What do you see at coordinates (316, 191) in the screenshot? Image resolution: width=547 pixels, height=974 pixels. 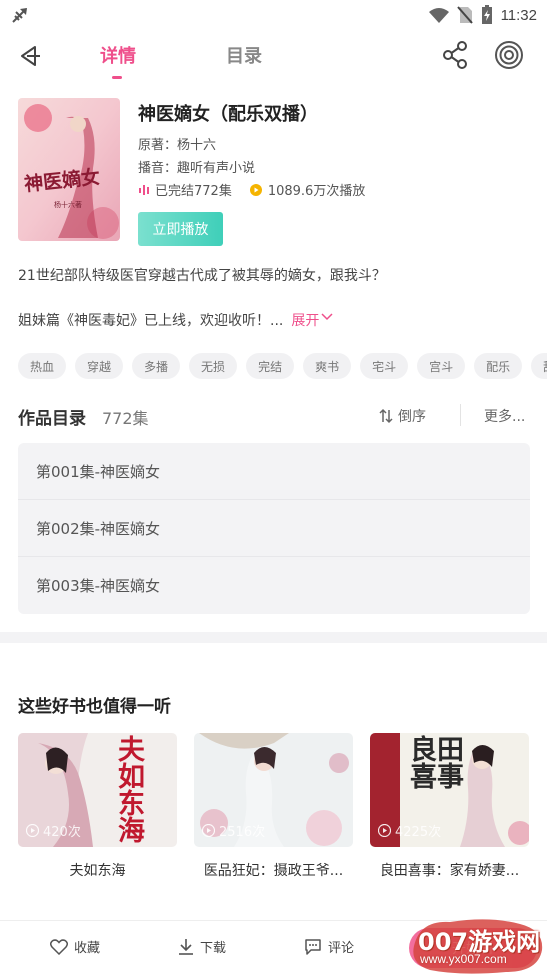 I see `book-plays: 1089.6万次播放` at bounding box center [316, 191].